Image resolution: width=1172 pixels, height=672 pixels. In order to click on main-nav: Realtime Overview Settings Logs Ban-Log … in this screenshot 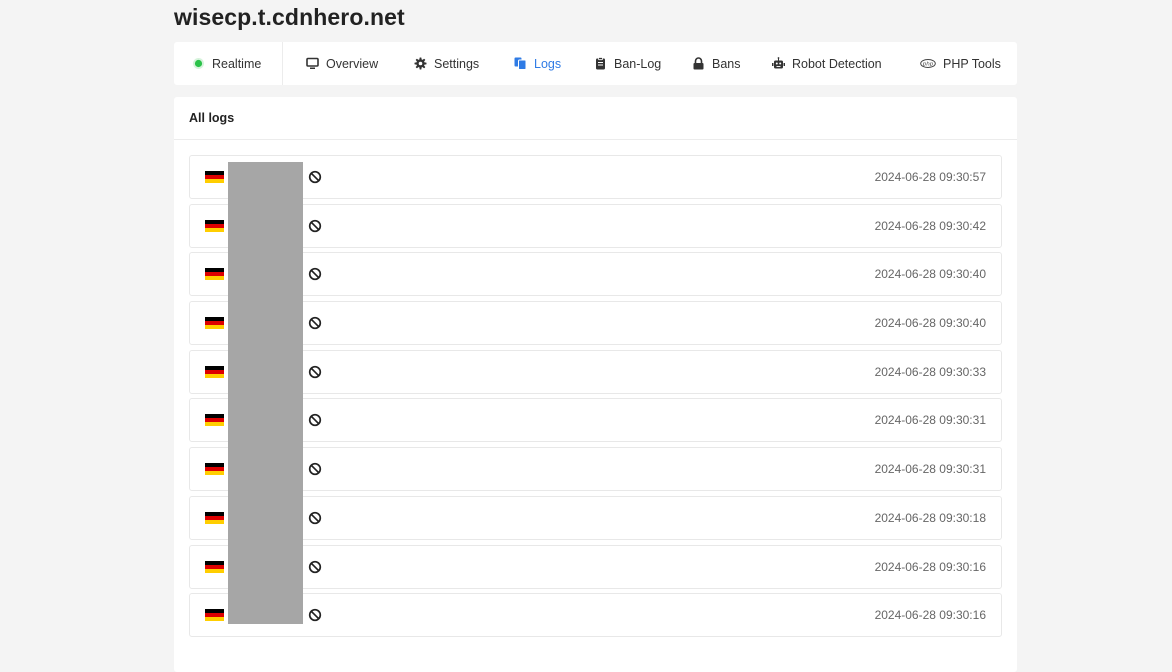, I will do `click(595, 63)`.